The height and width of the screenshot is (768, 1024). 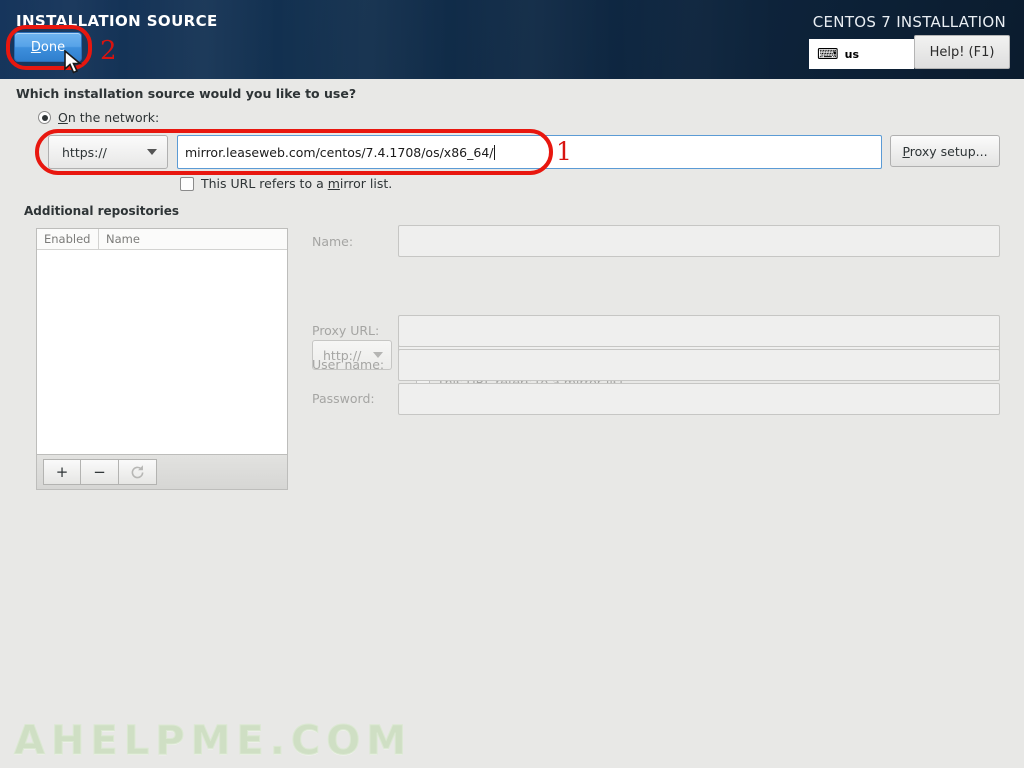 What do you see at coordinates (108, 51) in the screenshot?
I see `annotation-marker-2: 2` at bounding box center [108, 51].